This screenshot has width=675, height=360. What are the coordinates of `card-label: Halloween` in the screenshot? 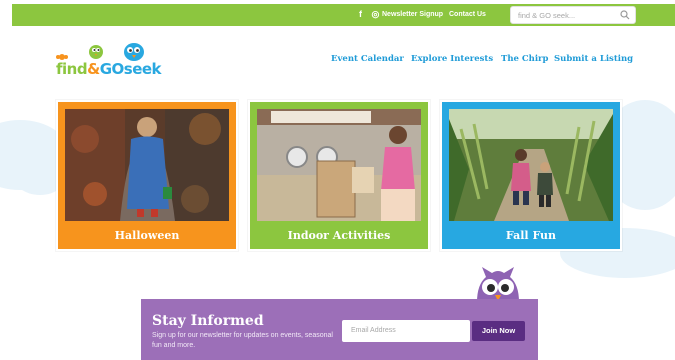 It's located at (147, 235).